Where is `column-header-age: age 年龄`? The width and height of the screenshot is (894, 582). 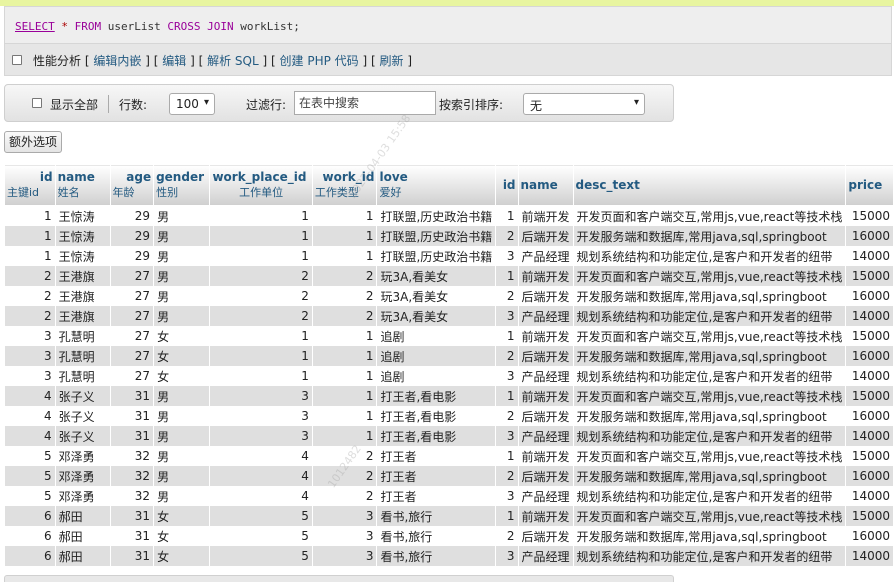 column-header-age: age 年龄 is located at coordinates (132, 185).